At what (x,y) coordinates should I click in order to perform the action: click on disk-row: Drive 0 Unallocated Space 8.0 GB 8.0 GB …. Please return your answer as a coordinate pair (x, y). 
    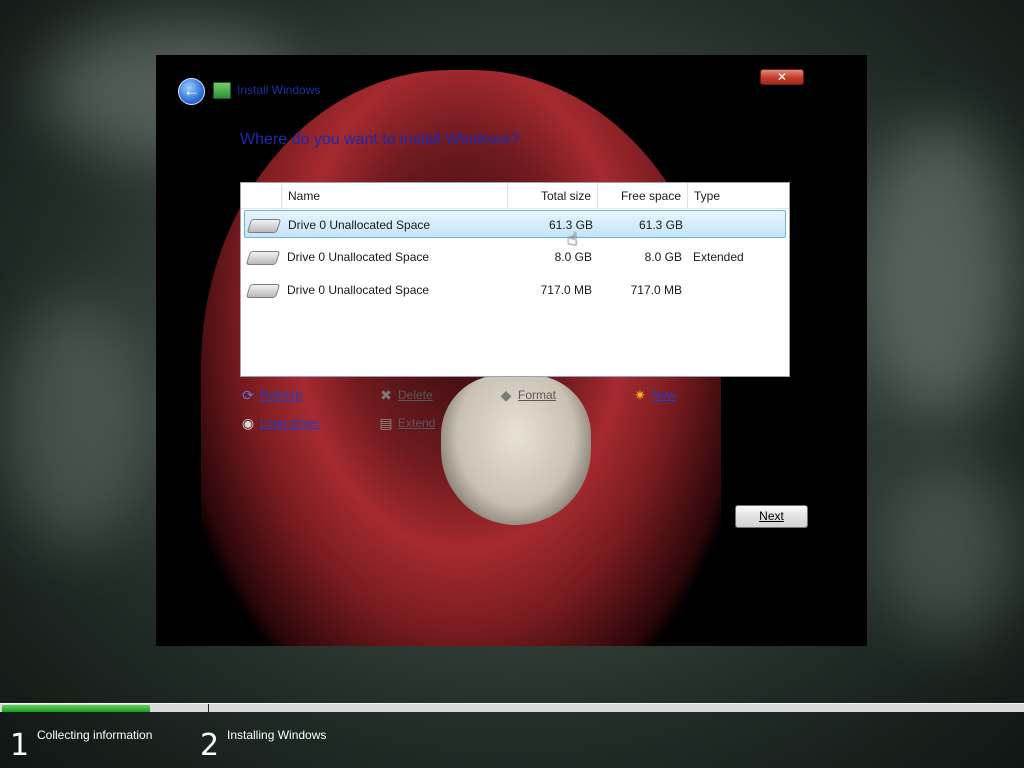
    Looking at the image, I should click on (515, 257).